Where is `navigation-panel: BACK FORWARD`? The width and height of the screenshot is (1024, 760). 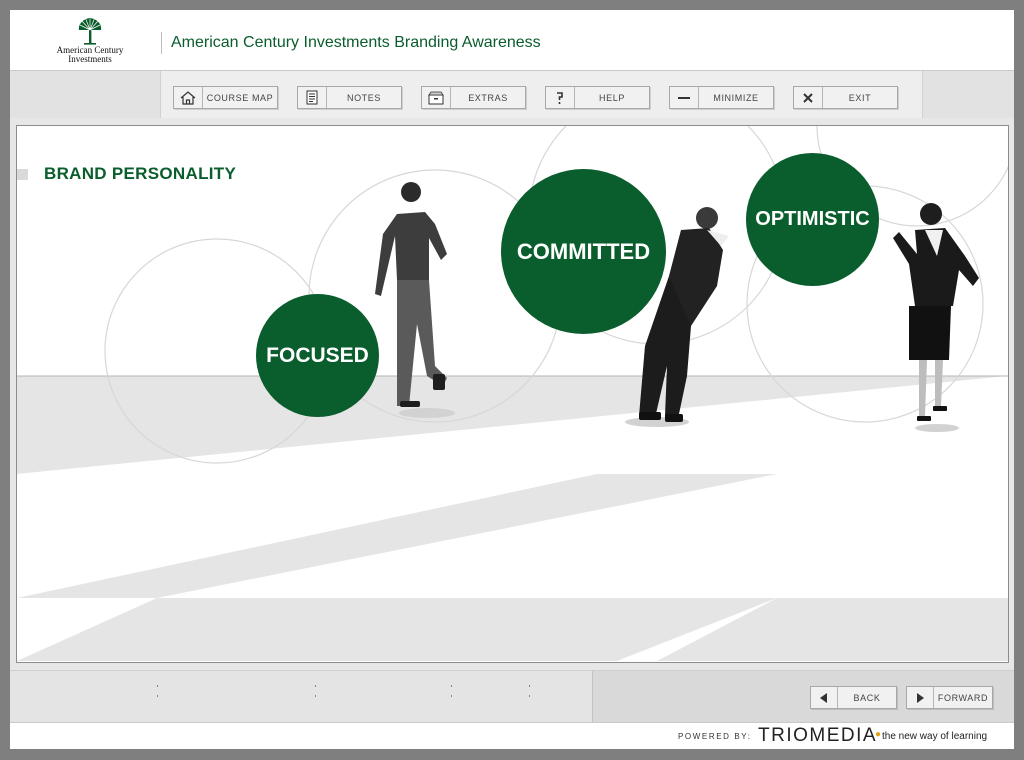
navigation-panel: BACK FORWARD is located at coordinates (803, 696).